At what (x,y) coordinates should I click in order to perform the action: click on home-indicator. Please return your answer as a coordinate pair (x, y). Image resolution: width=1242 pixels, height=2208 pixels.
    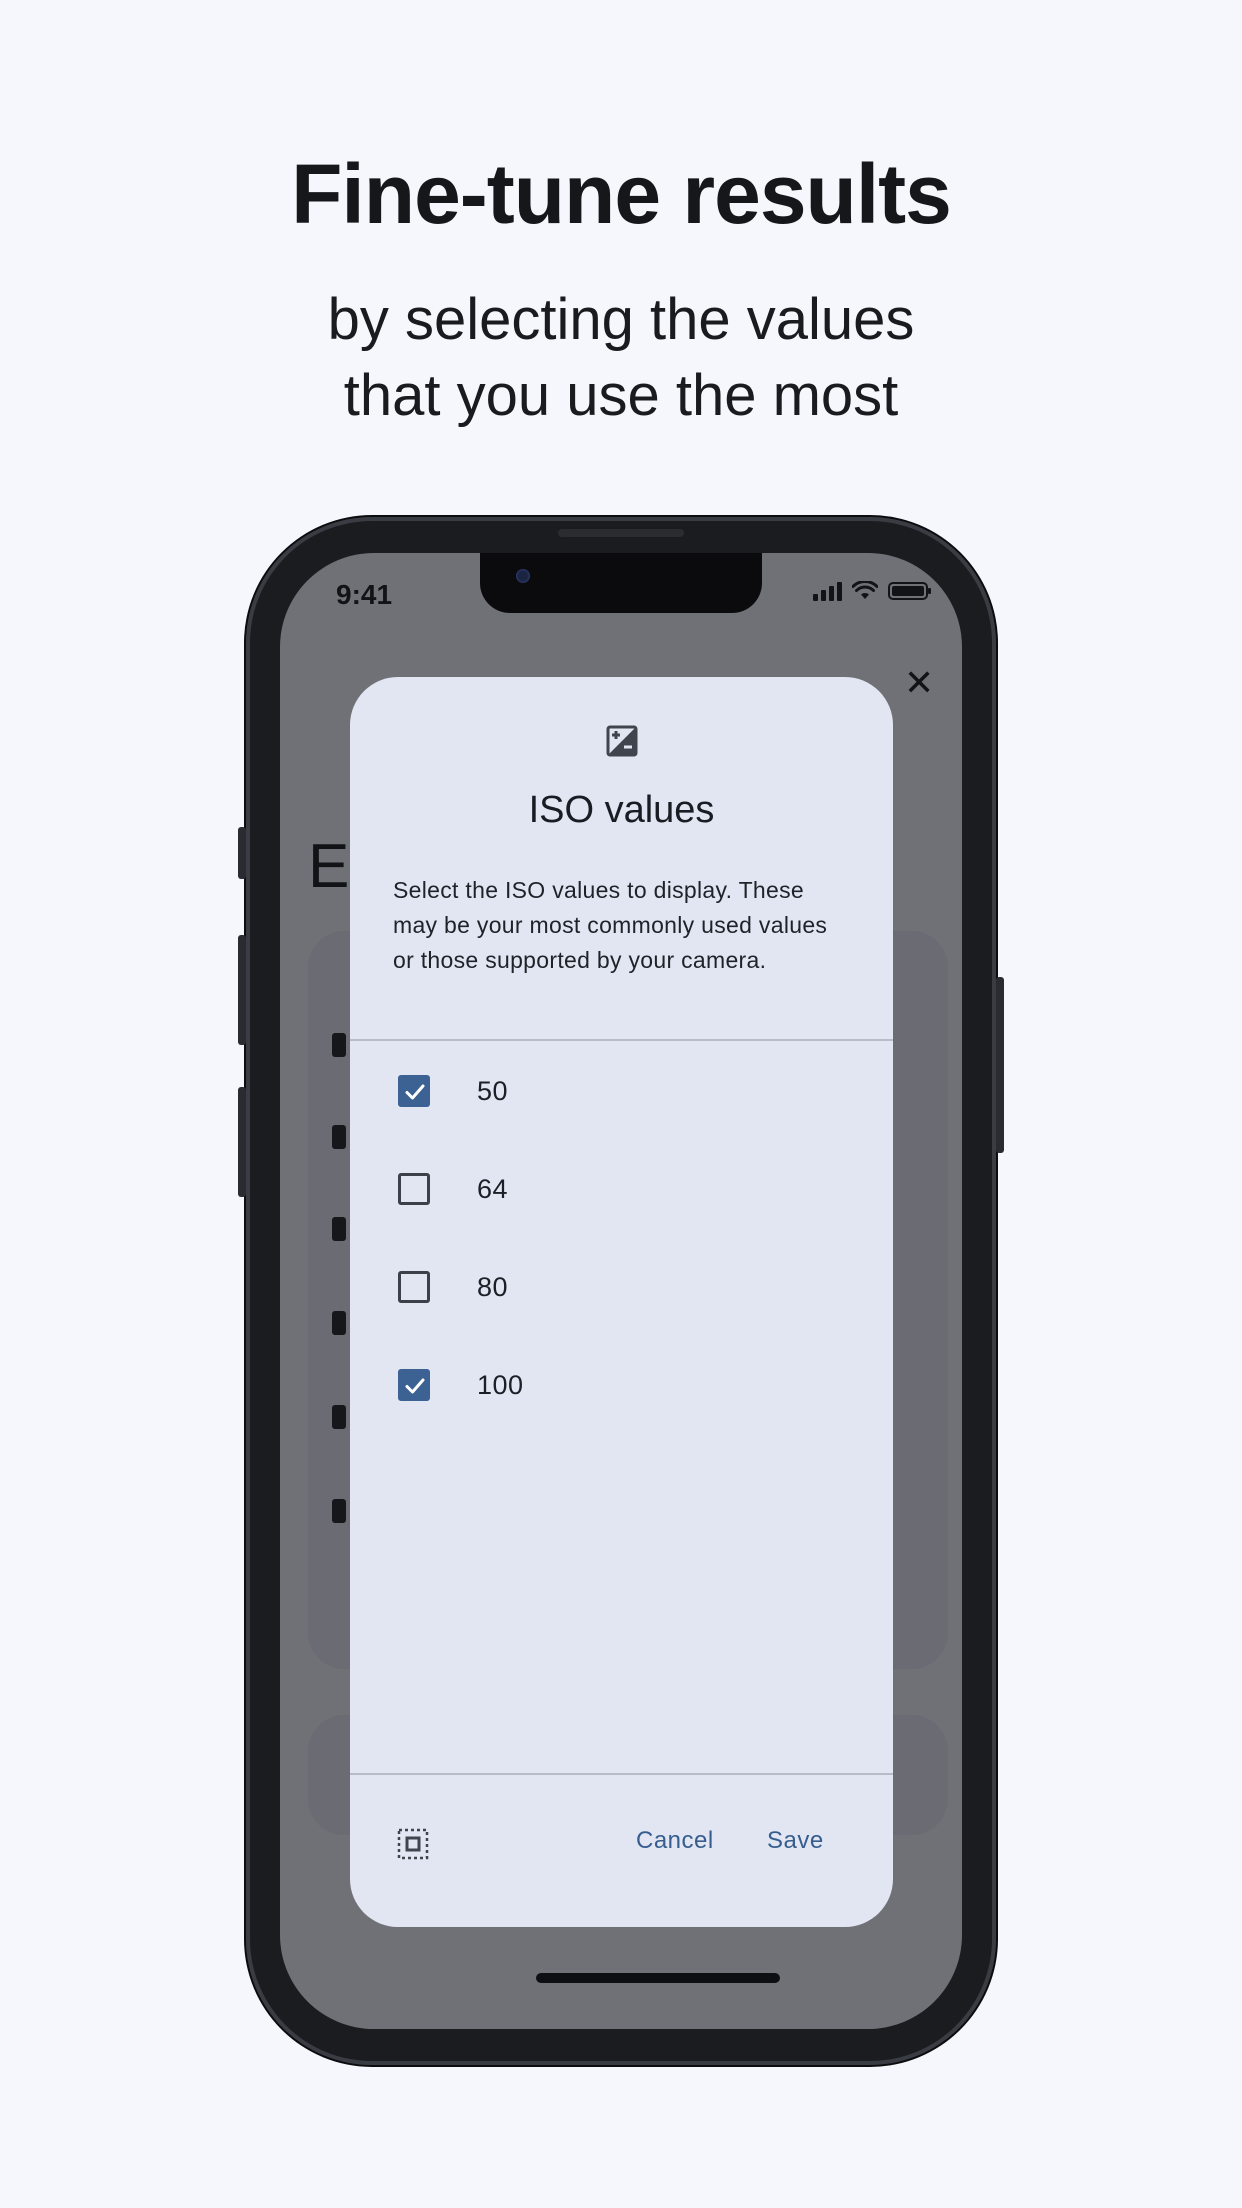
    Looking at the image, I should click on (658, 1978).